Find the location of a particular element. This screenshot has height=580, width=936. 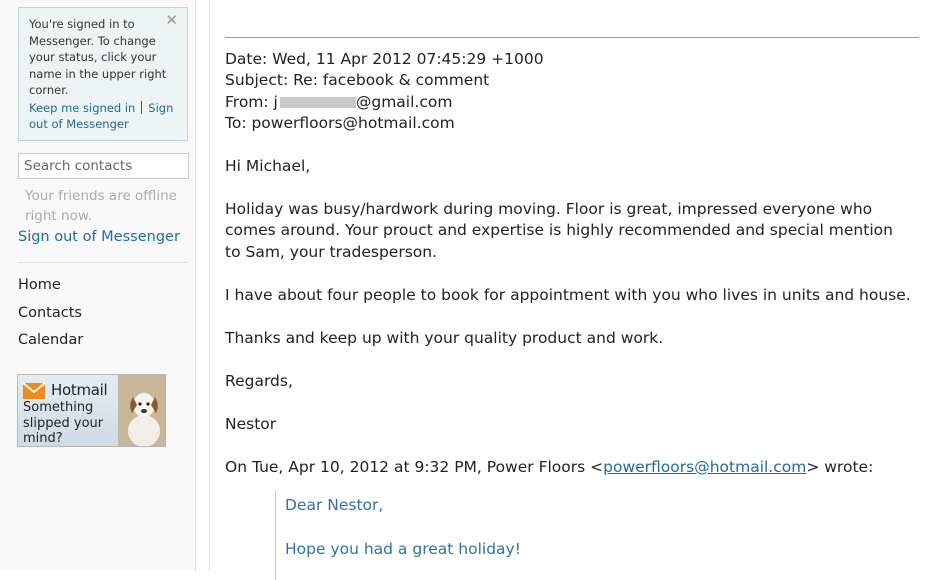

email-greeting: Hi Michael, is located at coordinates (268, 166).